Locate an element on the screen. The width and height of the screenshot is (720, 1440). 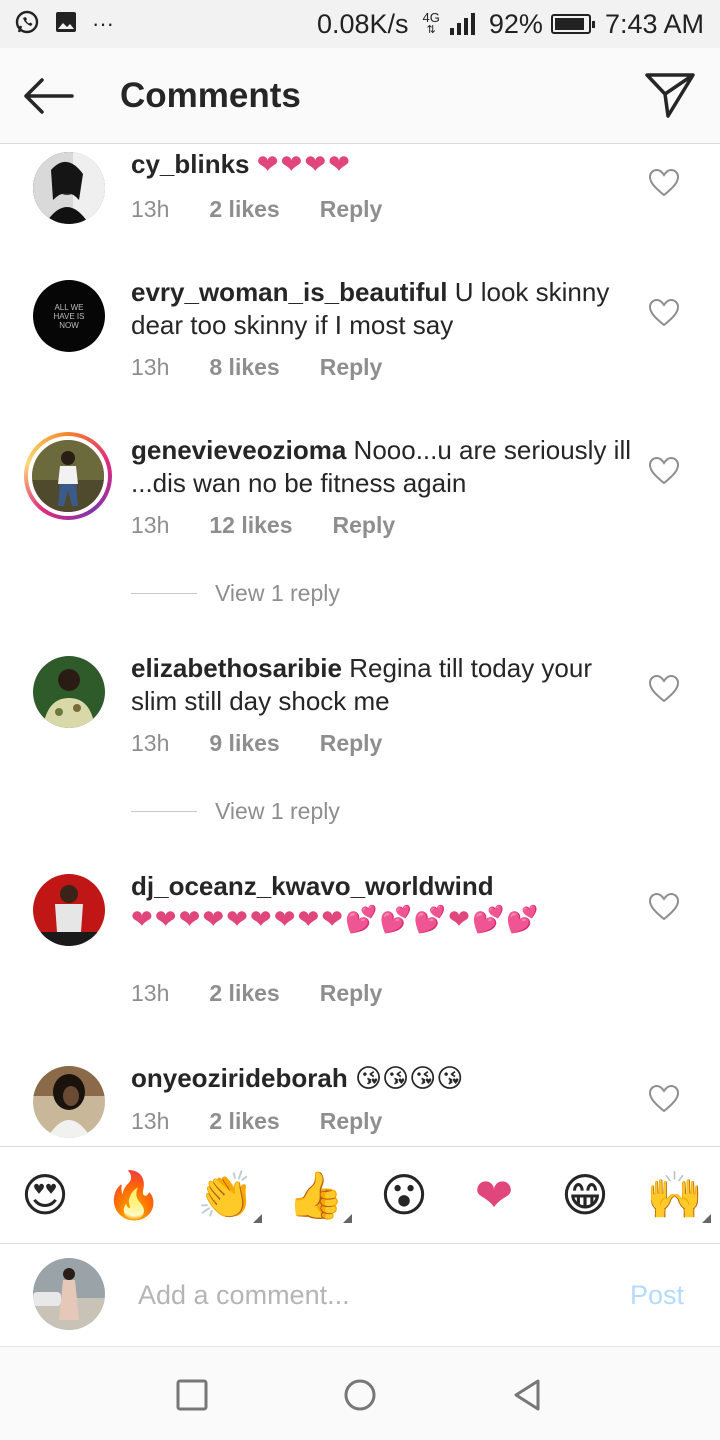
recent-apps-button is located at coordinates (192, 1395).